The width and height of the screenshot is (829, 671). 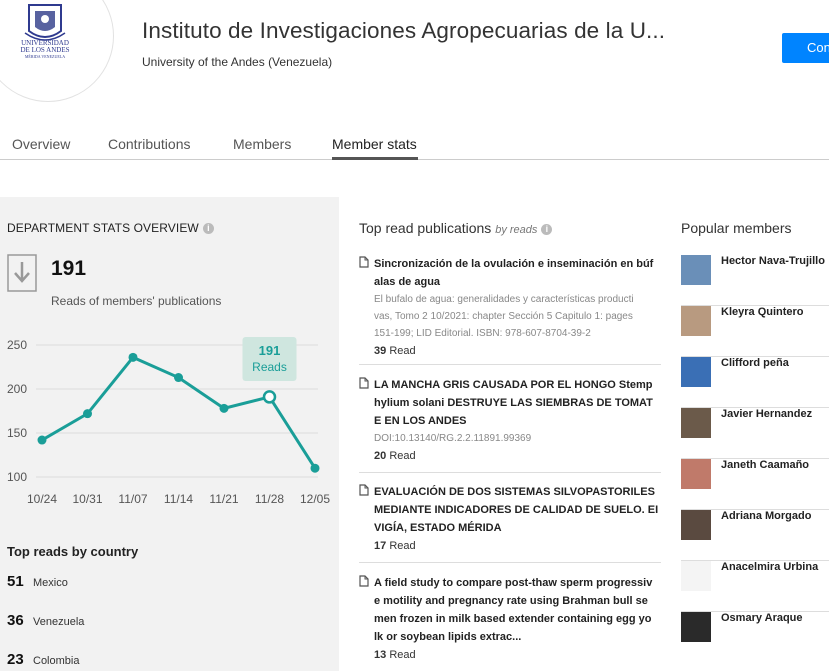 I want to click on member-row: Osmary Araque, so click(x=755, y=637).